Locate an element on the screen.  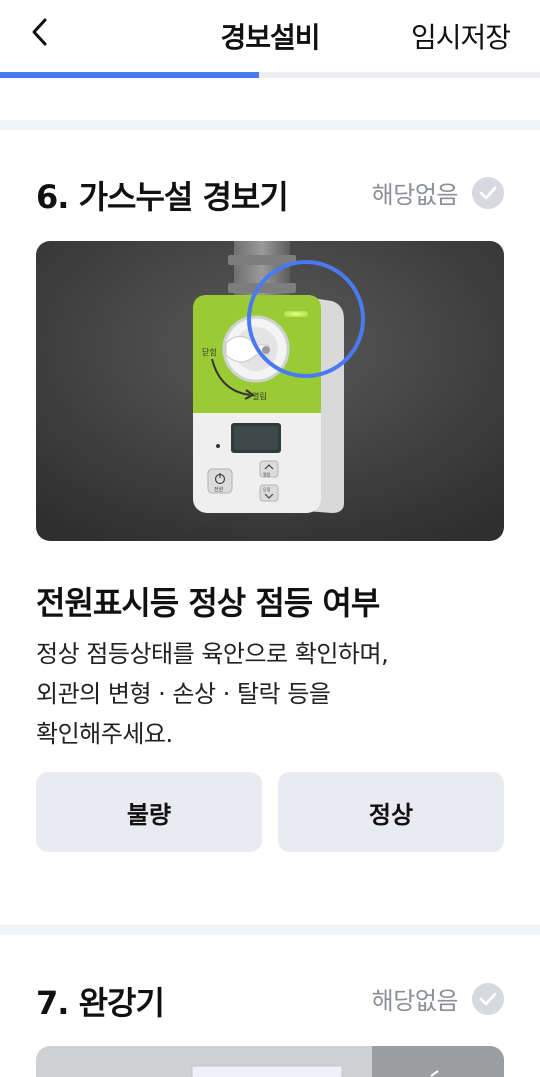
descending-lifeline-photo is located at coordinates (270, 1061).